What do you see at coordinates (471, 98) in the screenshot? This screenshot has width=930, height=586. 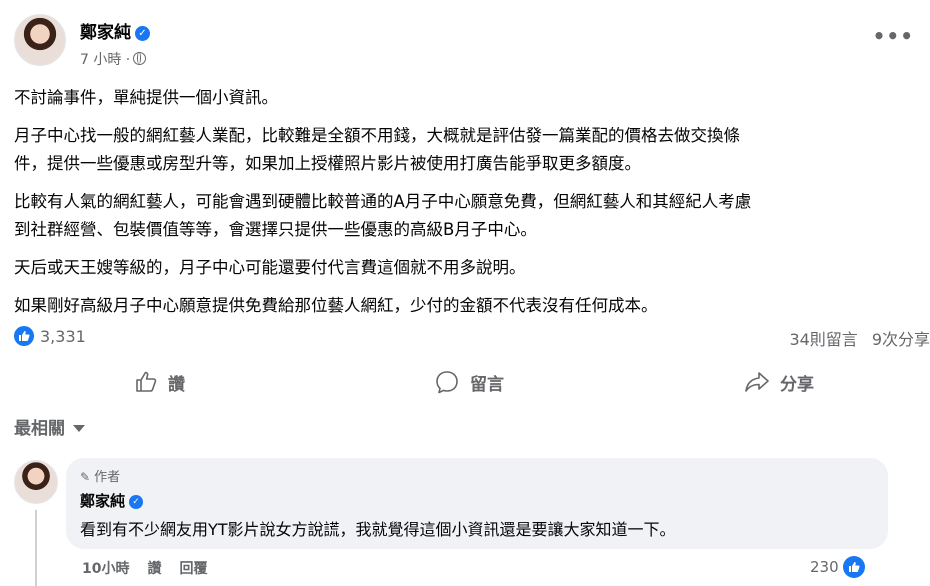 I see `post-paragraph: 不討論事件，單純提供一個小資訊。` at bounding box center [471, 98].